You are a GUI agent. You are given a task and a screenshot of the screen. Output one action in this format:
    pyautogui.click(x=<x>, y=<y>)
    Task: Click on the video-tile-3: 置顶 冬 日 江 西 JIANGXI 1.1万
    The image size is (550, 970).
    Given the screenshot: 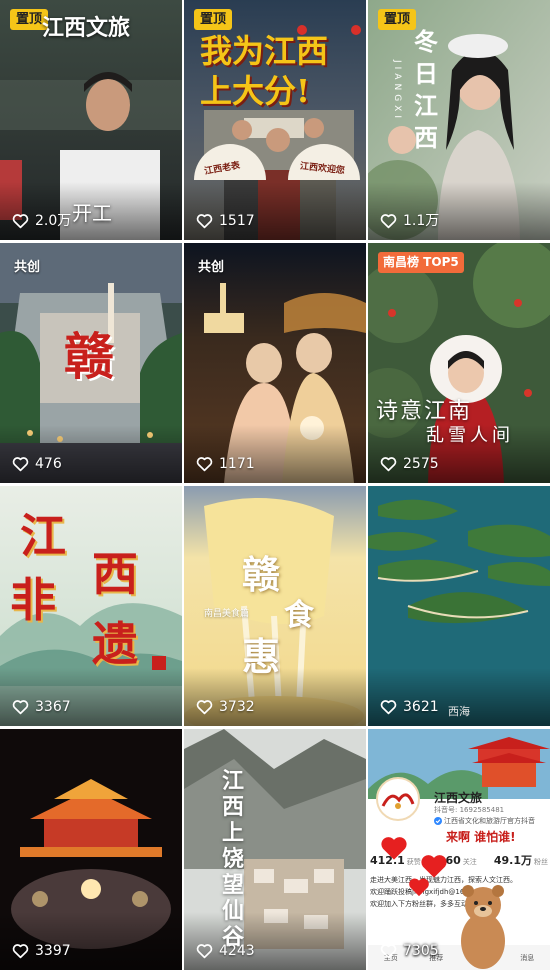 What is the action you would take?
    pyautogui.click(x=459, y=120)
    